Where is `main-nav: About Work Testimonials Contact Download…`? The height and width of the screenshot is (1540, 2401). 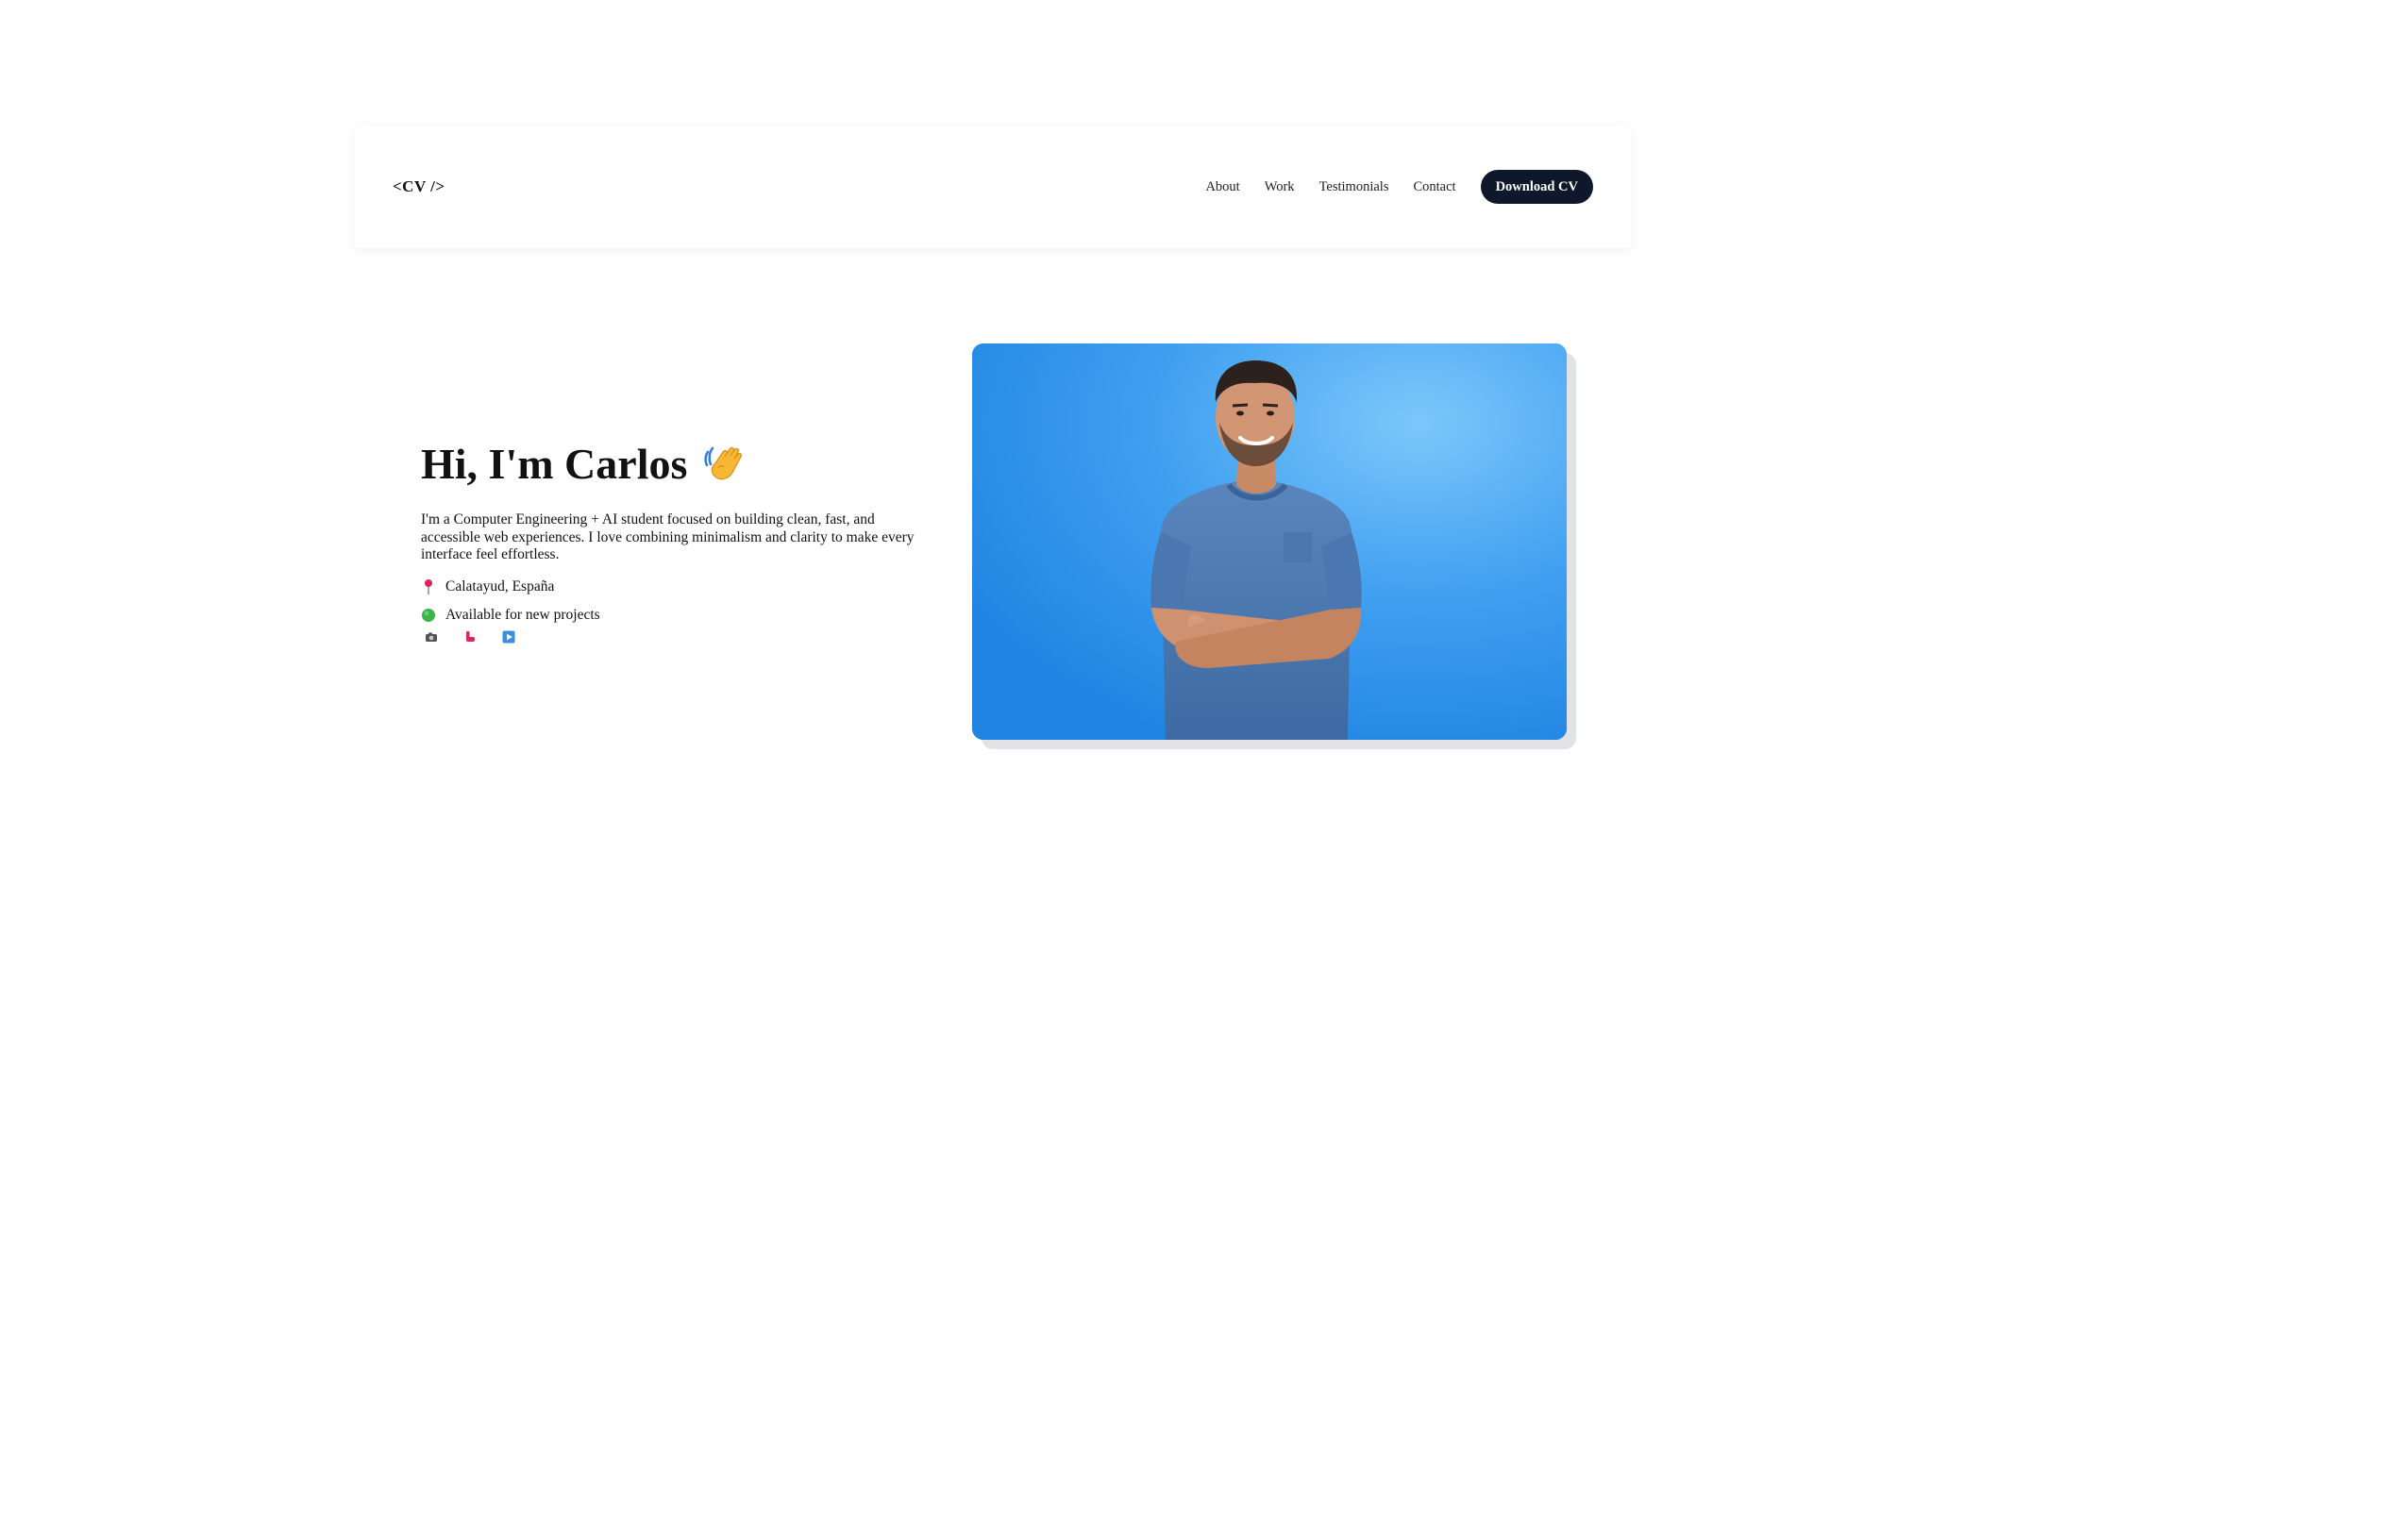 main-nav: About Work Testimonials Contact Download… is located at coordinates (1387, 187).